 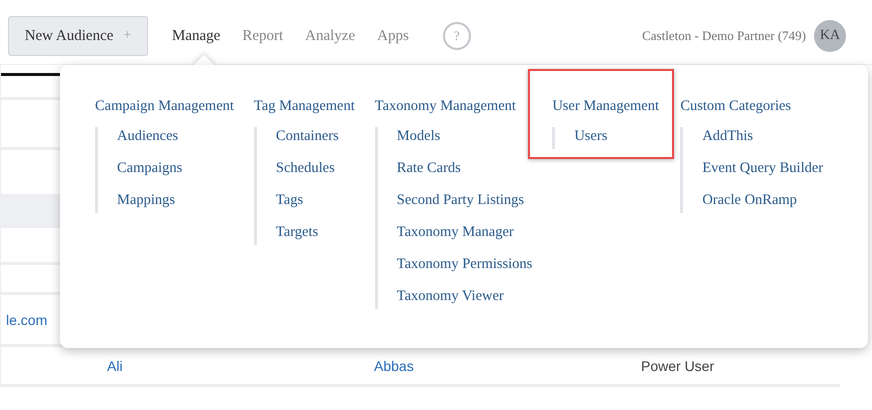 What do you see at coordinates (724, 36) in the screenshot?
I see `account-name: Castleton - Demo Partner (749)` at bounding box center [724, 36].